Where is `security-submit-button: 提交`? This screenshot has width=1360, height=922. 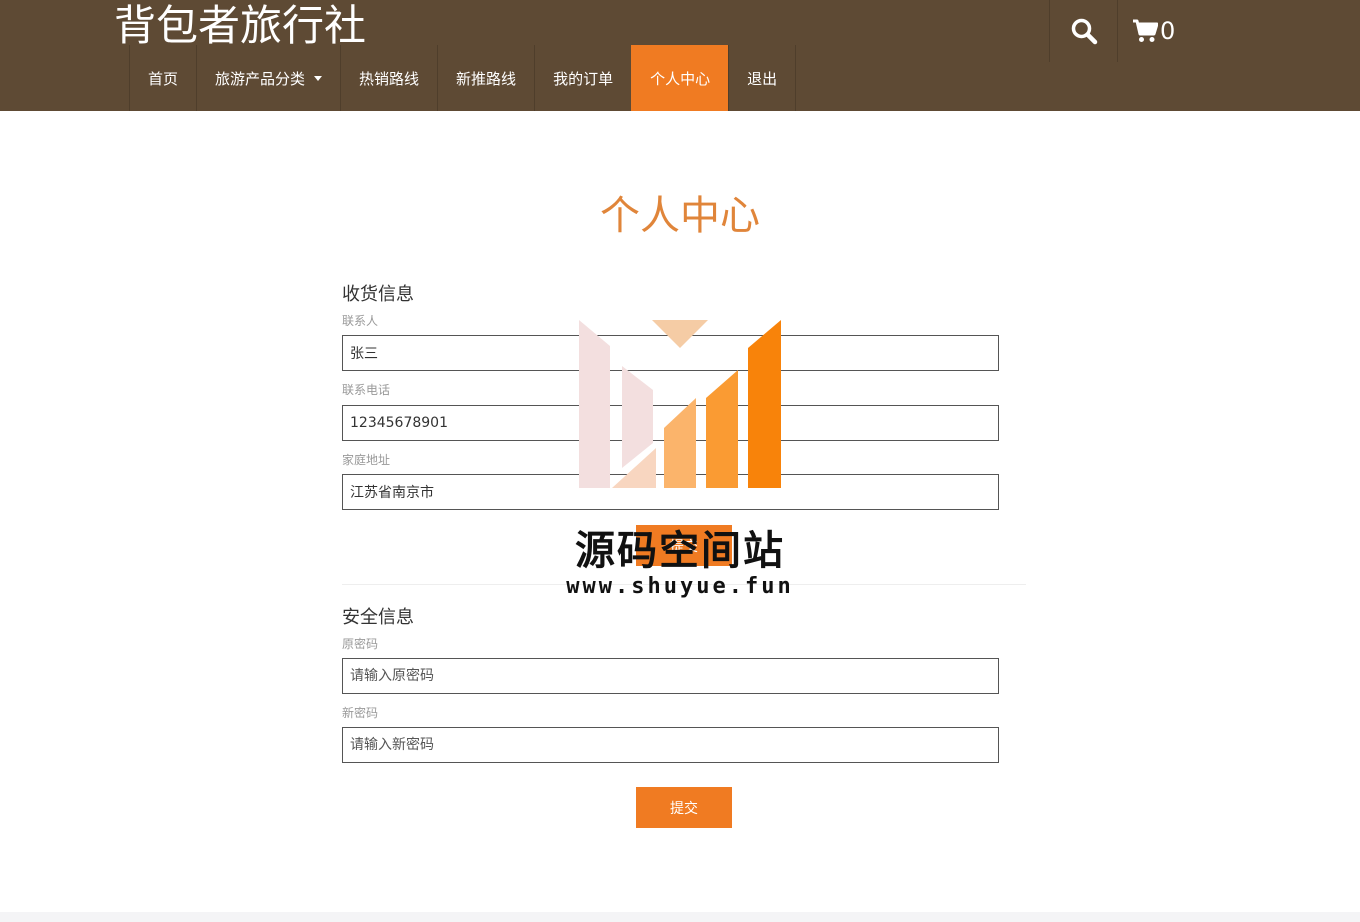 security-submit-button: 提交 is located at coordinates (684, 807).